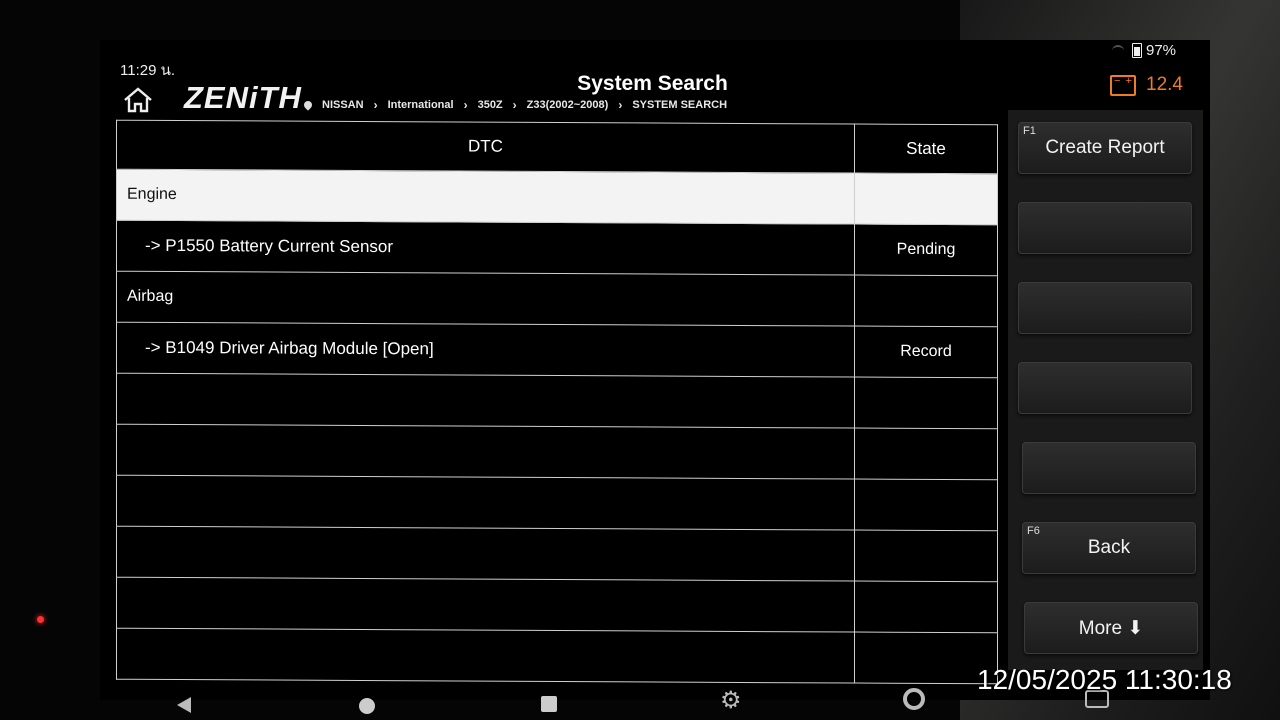  I want to click on fkey-label: F6, so click(1033, 531).